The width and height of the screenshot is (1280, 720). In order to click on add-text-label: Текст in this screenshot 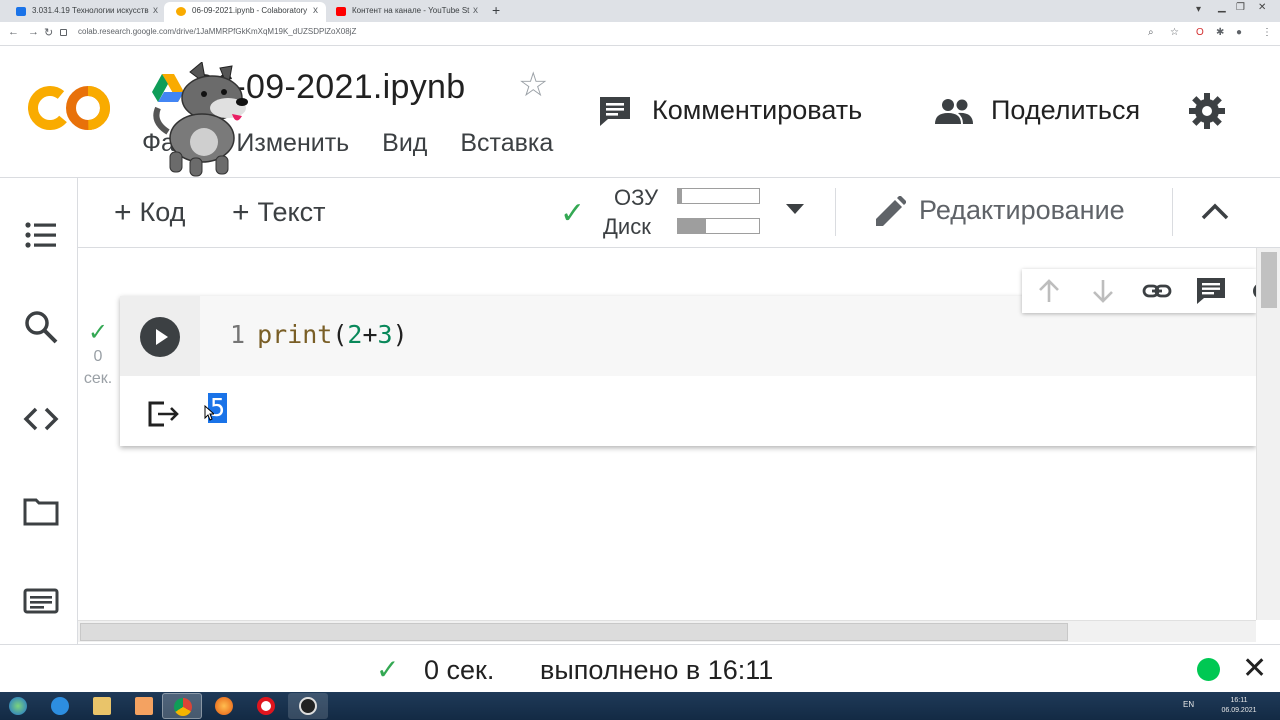, I will do `click(291, 212)`.